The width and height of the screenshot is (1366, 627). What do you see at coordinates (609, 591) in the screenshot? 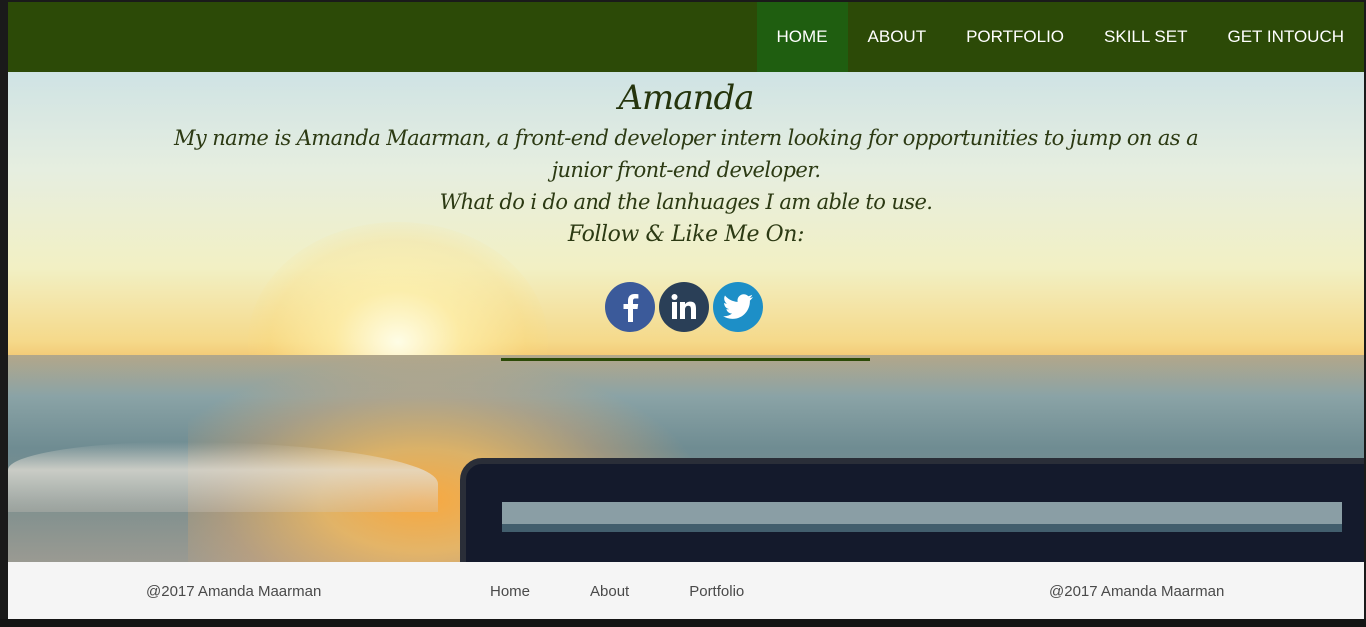
I see `footer-link-about: About` at bounding box center [609, 591].